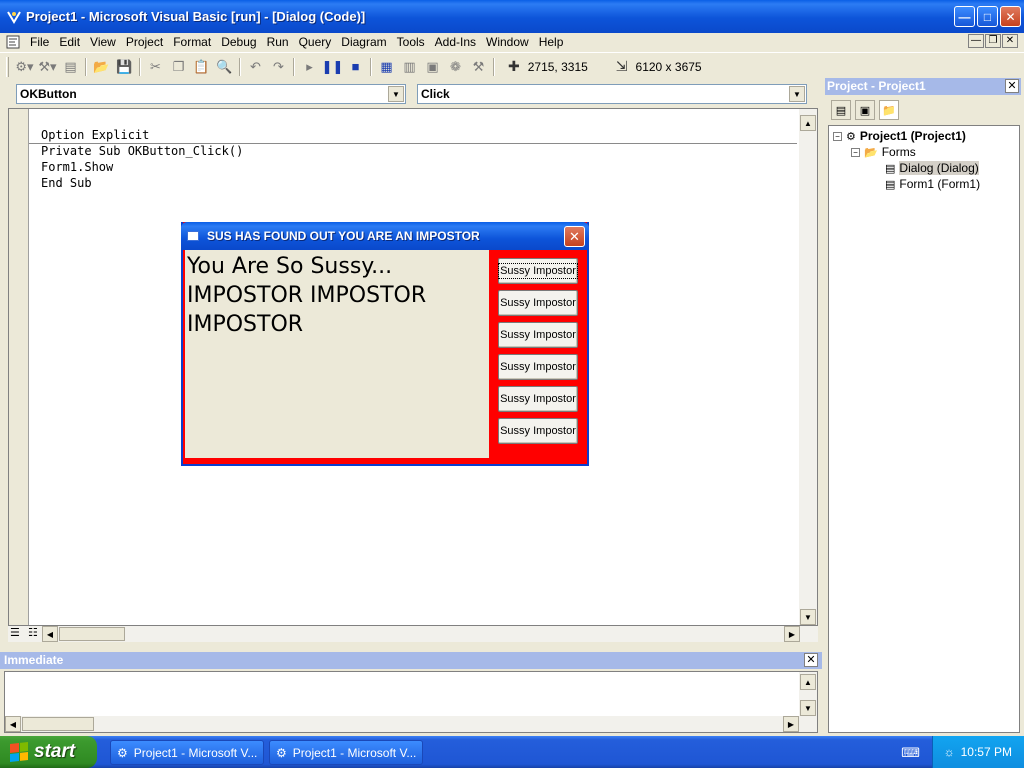  Describe the element at coordinates (889, 110) in the screenshot. I see `toggle-folders-icon: 📁` at that location.